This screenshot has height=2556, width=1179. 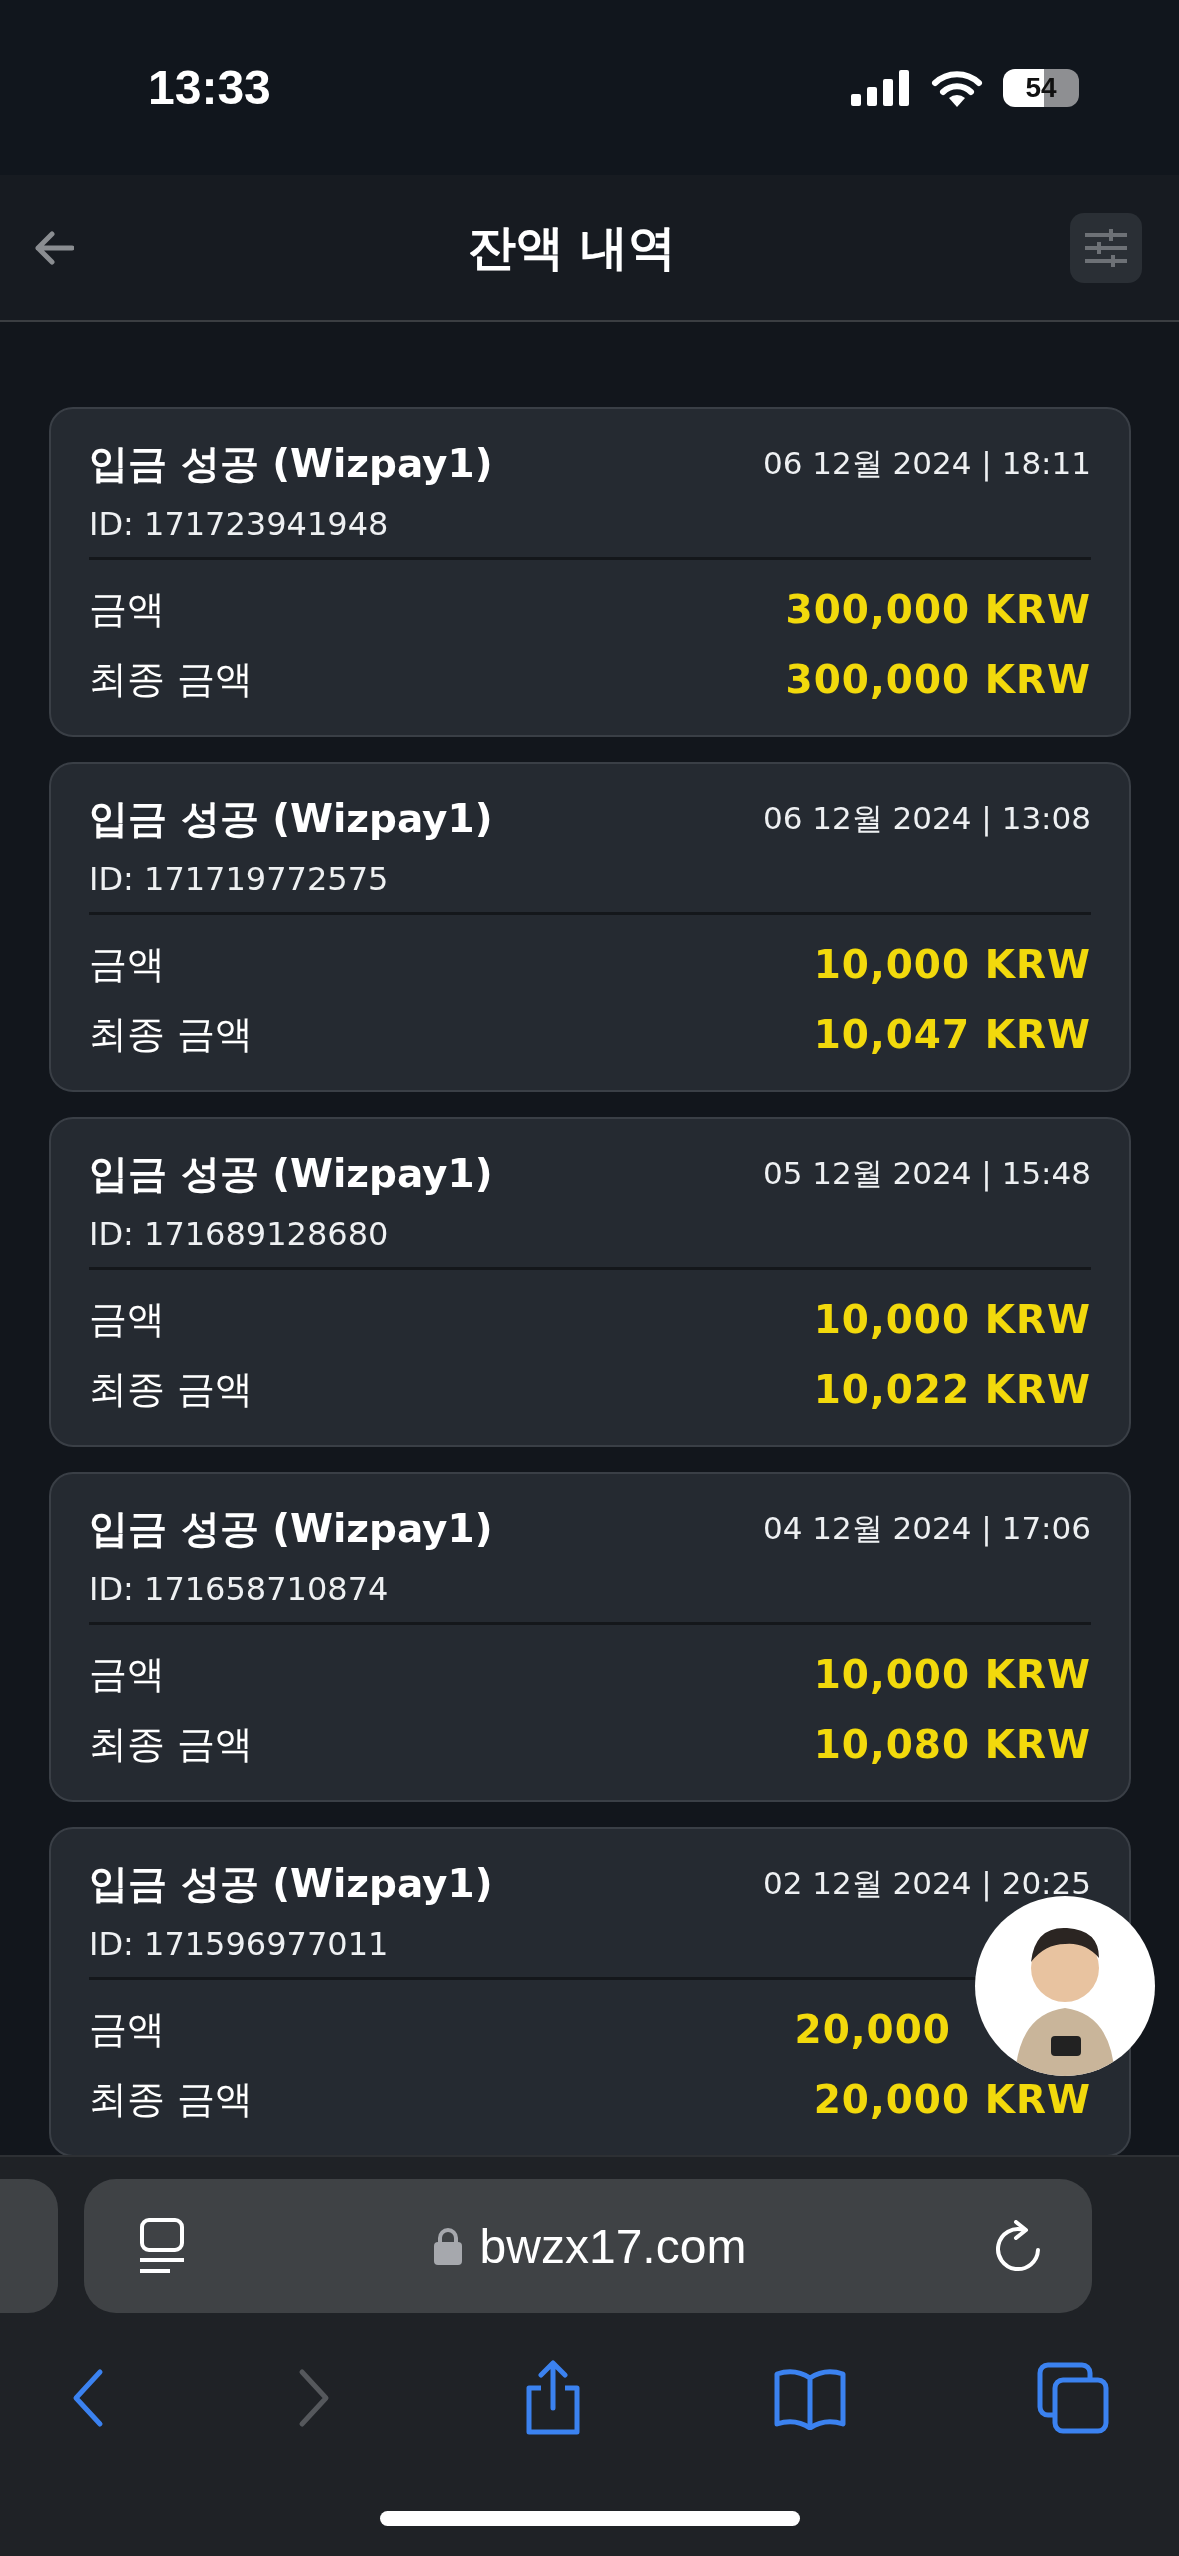 I want to click on filter-button, so click(x=1106, y=247).